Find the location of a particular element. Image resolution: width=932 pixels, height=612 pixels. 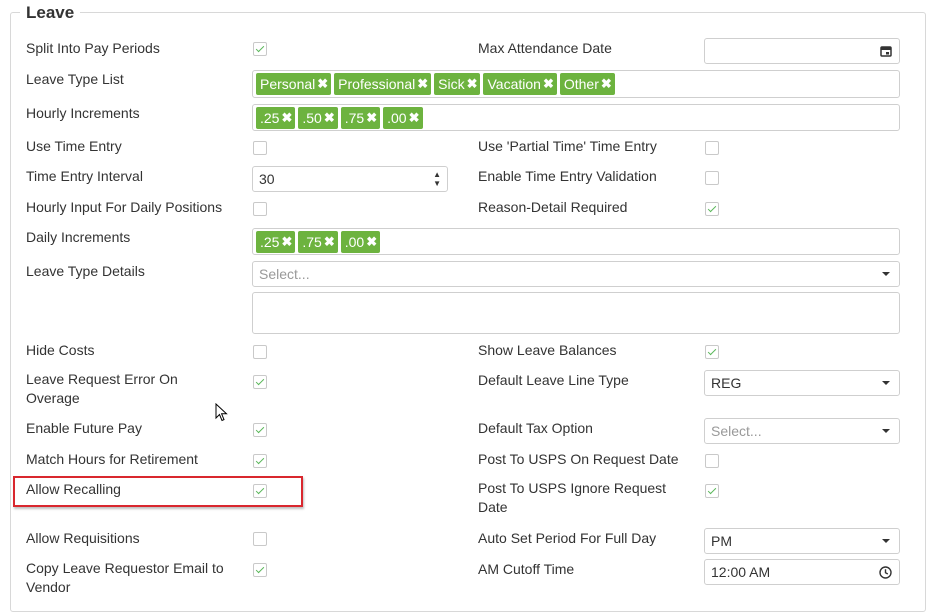

post-usps-ignore-line2: Date is located at coordinates (493, 507).